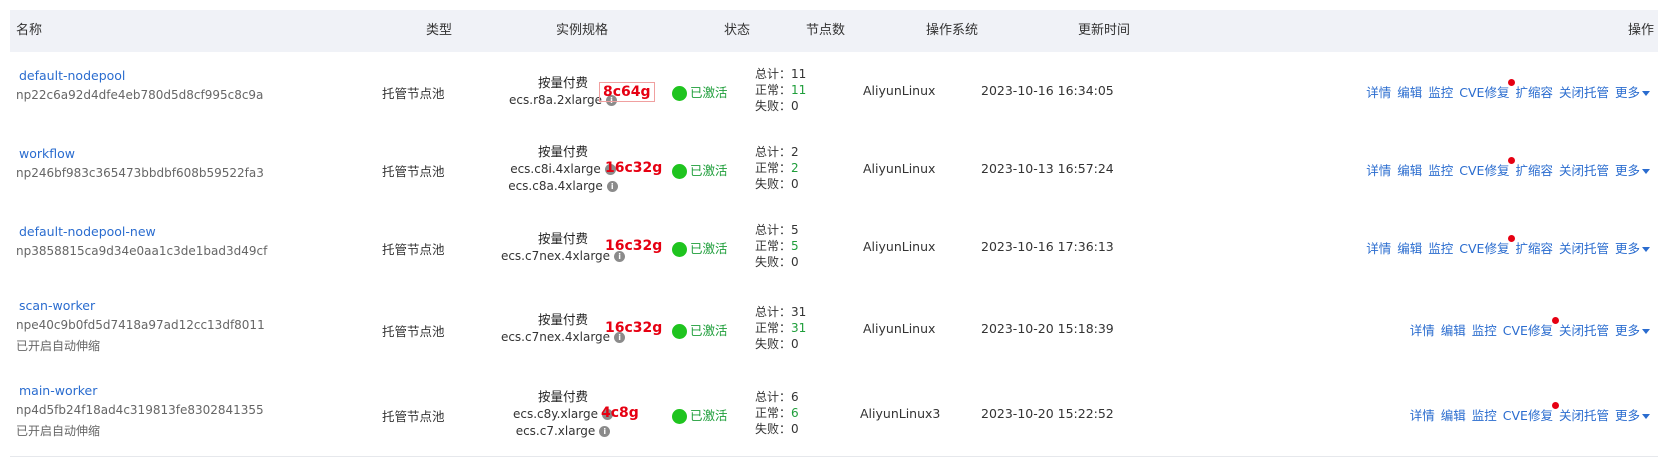 Image resolution: width=1676 pixels, height=460 pixels. Describe the element at coordinates (58, 390) in the screenshot. I see `nodepool-name-link: main-worker` at that location.